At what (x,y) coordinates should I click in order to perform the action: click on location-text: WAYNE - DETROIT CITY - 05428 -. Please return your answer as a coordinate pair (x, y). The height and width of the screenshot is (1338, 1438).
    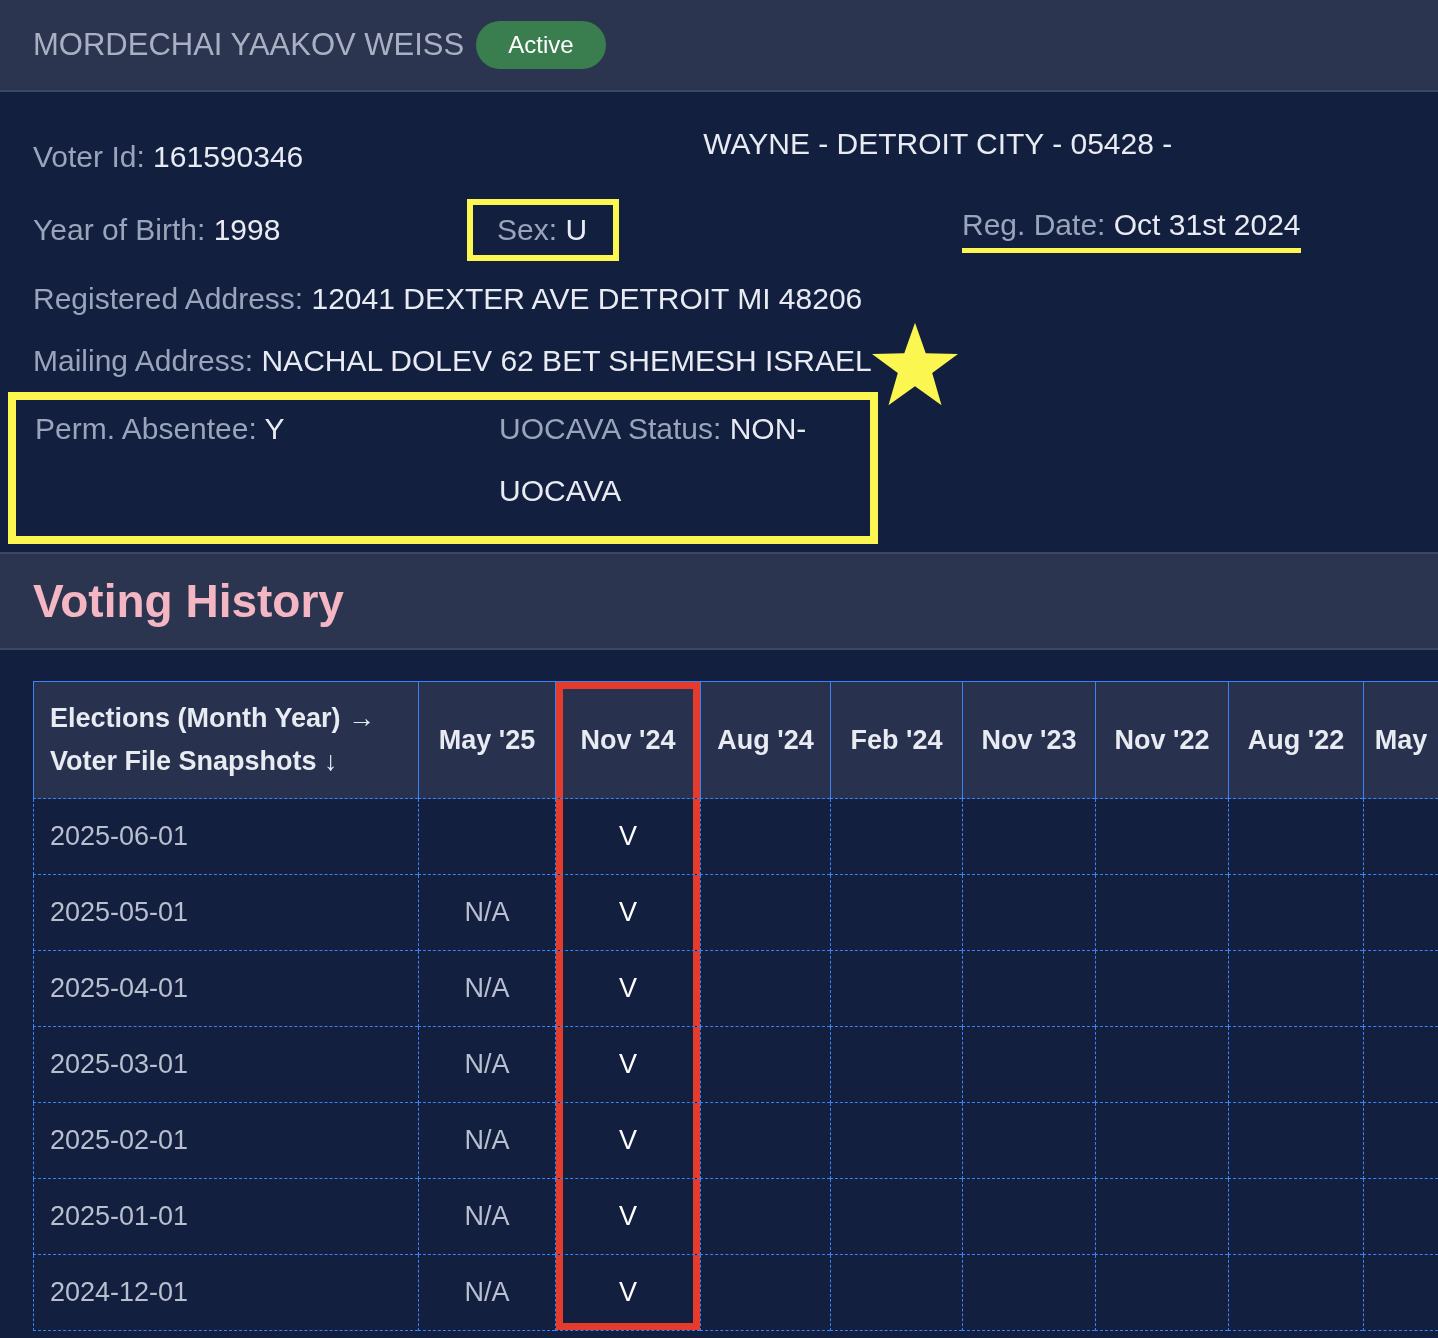
    Looking at the image, I should click on (938, 144).